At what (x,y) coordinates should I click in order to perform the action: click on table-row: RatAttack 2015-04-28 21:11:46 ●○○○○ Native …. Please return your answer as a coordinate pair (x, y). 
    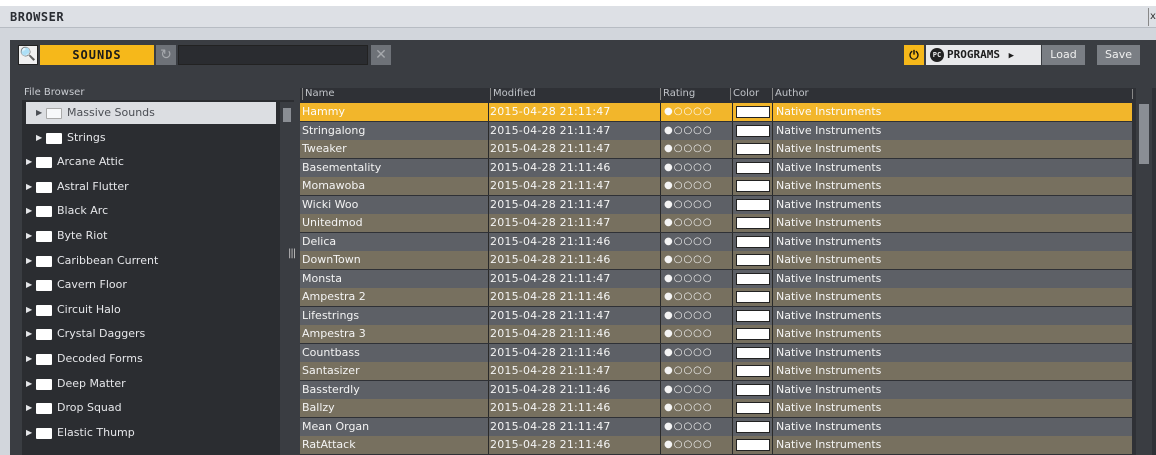
    Looking at the image, I should click on (716, 445).